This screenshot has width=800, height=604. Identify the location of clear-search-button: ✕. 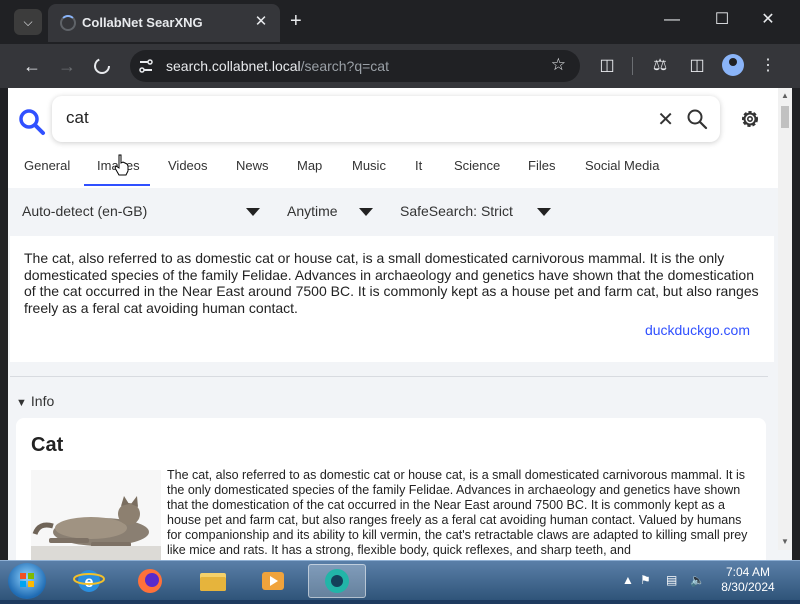
(665, 119).